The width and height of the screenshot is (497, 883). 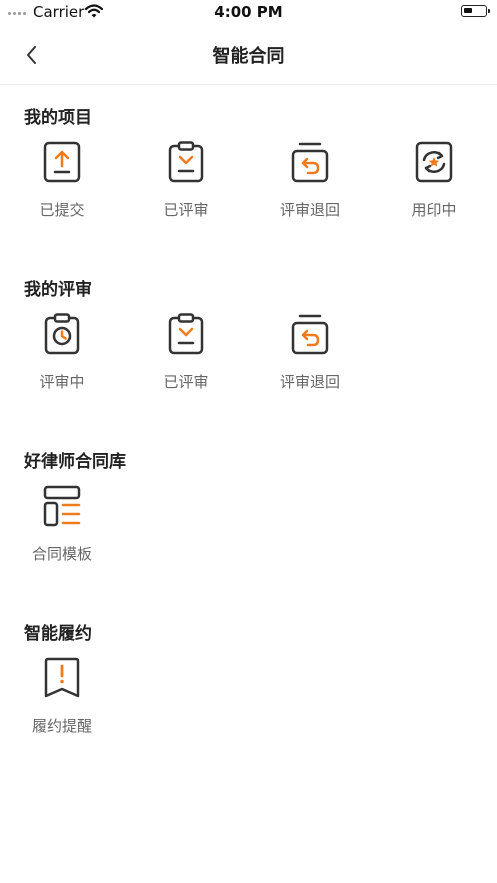 What do you see at coordinates (75, 462) in the screenshot?
I see `section-title: 好律师合同库` at bounding box center [75, 462].